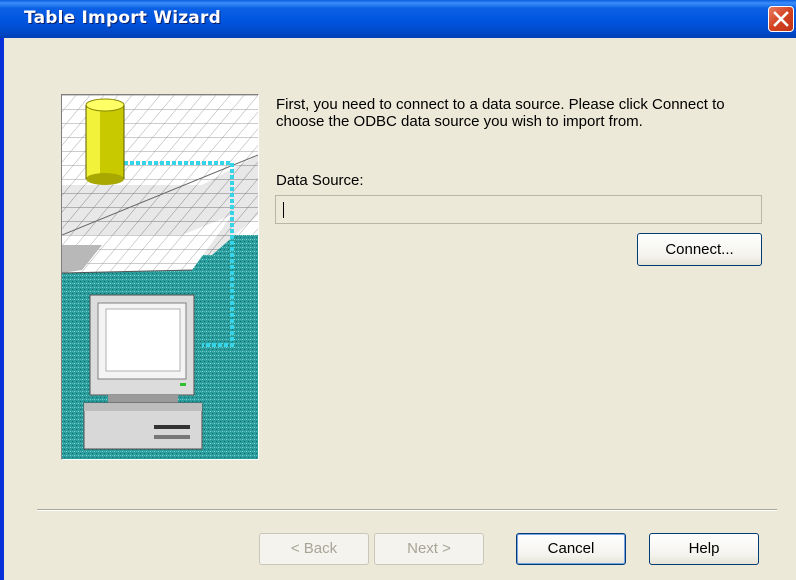 The width and height of the screenshot is (796, 580). Describe the element at coordinates (704, 549) in the screenshot. I see `help-button: Help` at that location.